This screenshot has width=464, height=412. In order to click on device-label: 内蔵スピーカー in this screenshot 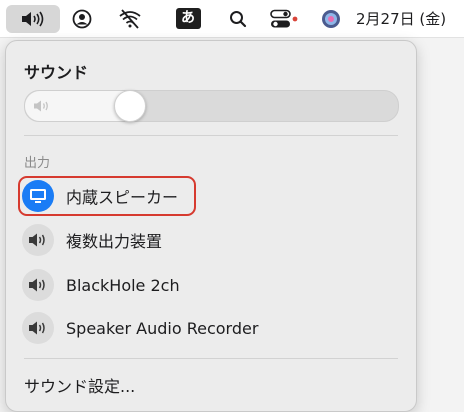, I will do `click(122, 197)`.